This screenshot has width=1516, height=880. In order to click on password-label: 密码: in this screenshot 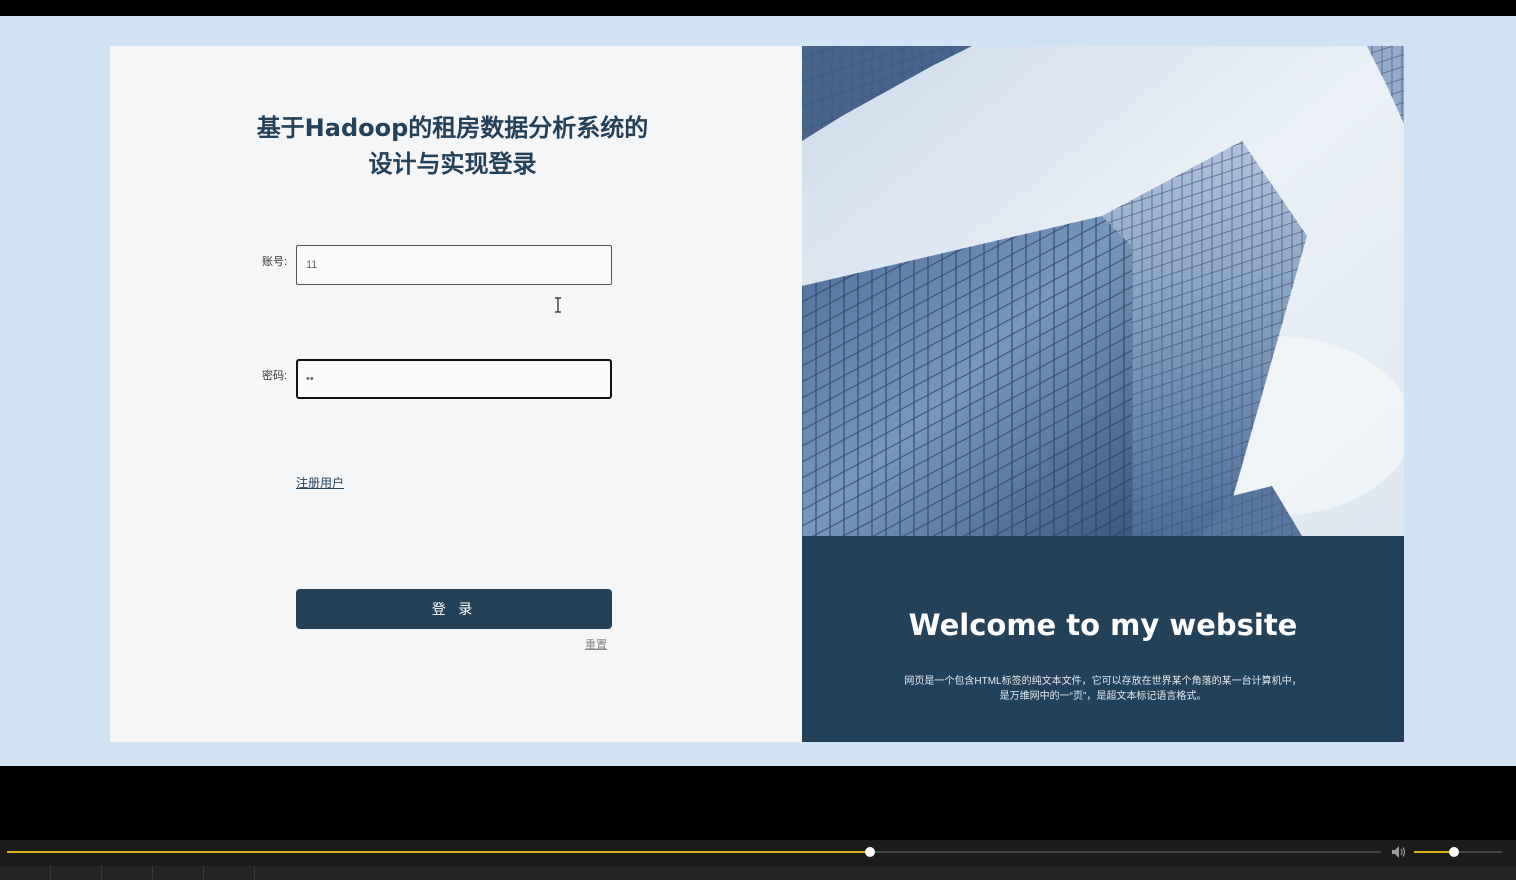, I will do `click(275, 376)`.